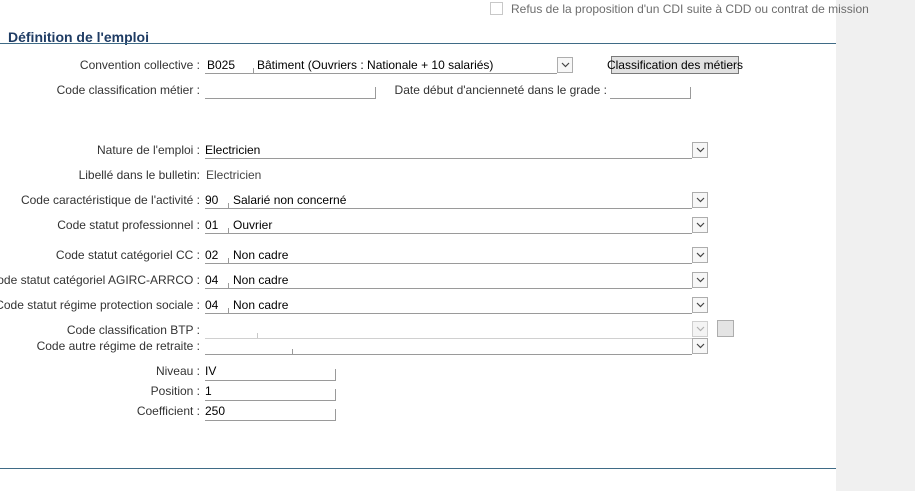  I want to click on code-statut-cat-cc-value: Non cadre, so click(260, 255).